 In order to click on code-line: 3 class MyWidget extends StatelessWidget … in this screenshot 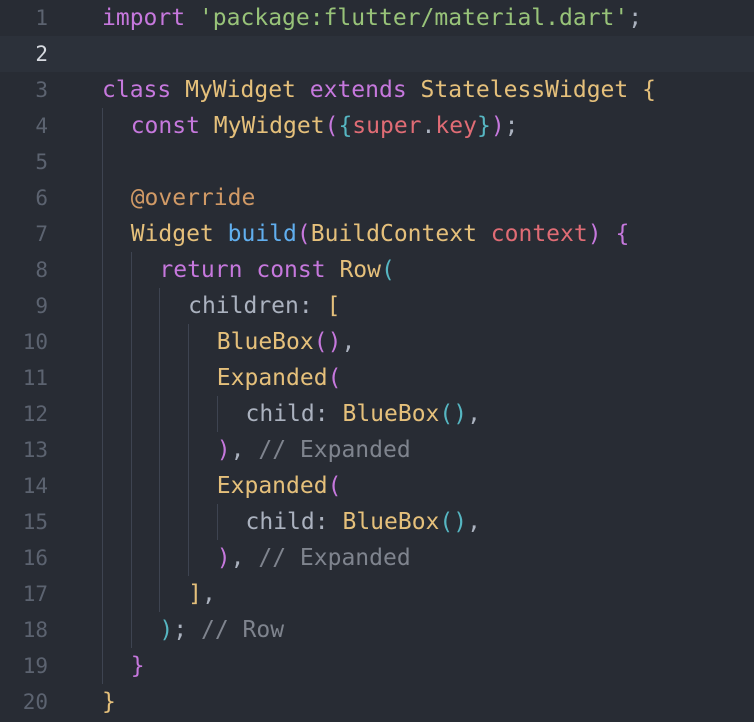, I will do `click(377, 90)`.